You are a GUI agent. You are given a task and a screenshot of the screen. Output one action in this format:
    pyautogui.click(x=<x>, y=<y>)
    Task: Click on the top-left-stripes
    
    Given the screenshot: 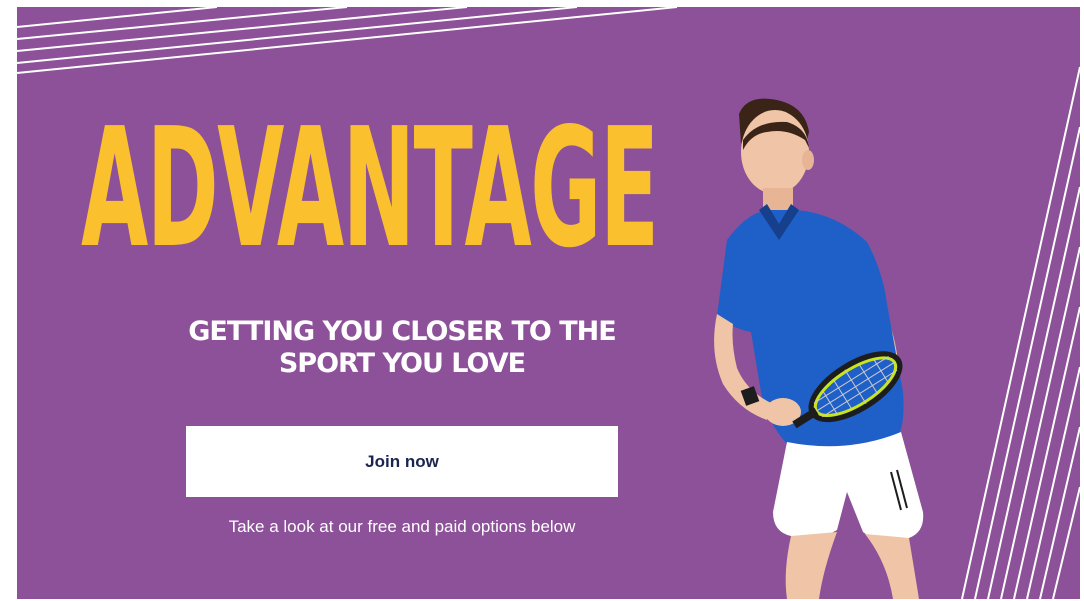 What is the action you would take?
    pyautogui.click(x=347, y=40)
    